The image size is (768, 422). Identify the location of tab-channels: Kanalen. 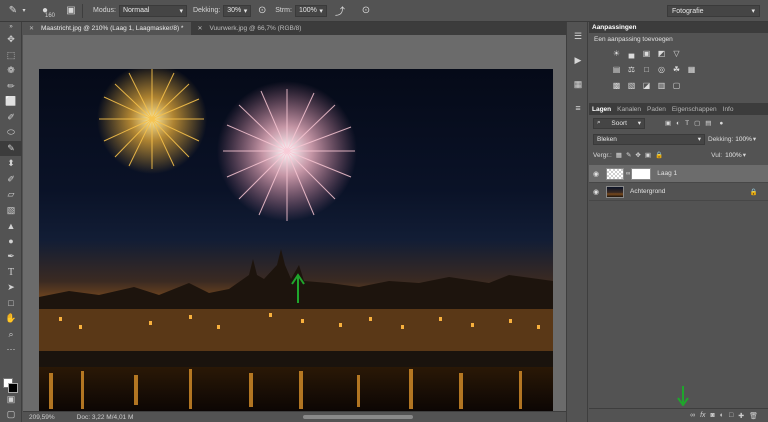
(629, 109).